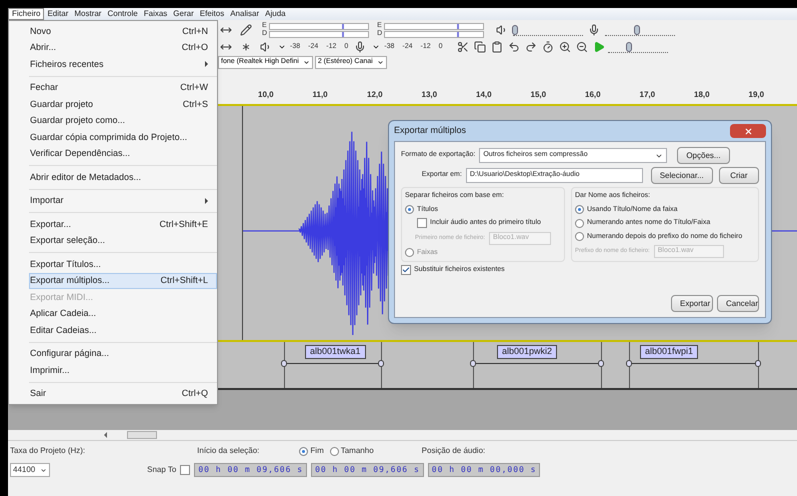 This screenshot has width=797, height=496. I want to click on pencil-icon, so click(246, 30).